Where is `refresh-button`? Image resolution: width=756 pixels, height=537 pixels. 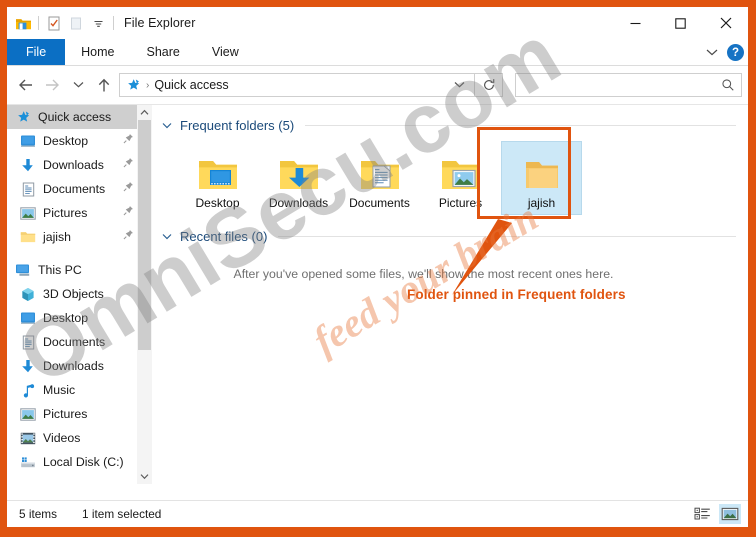 refresh-button is located at coordinates (489, 85).